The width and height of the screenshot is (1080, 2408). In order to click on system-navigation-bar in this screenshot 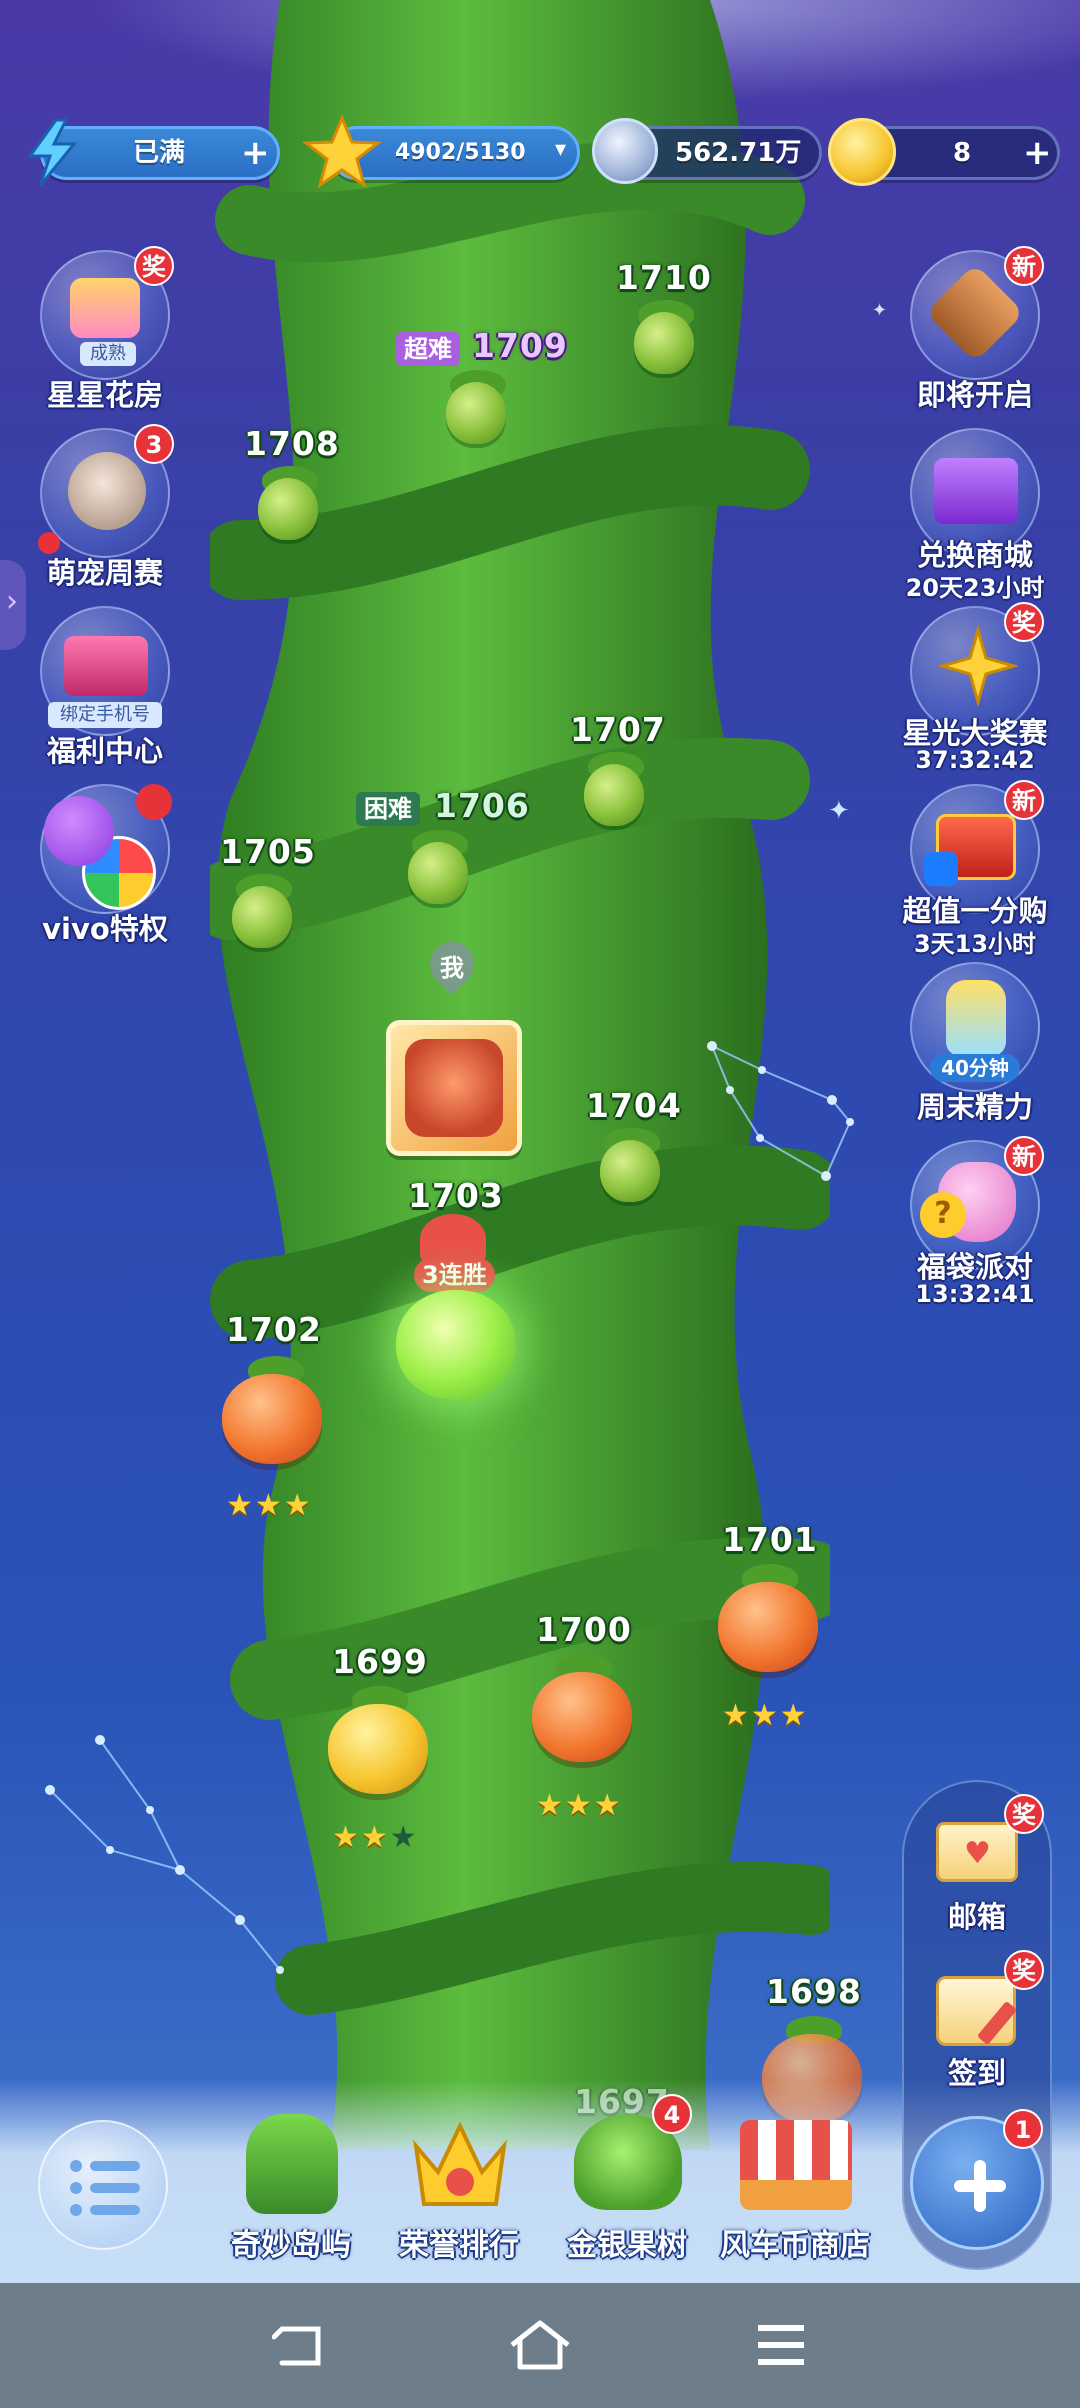, I will do `click(540, 2345)`.